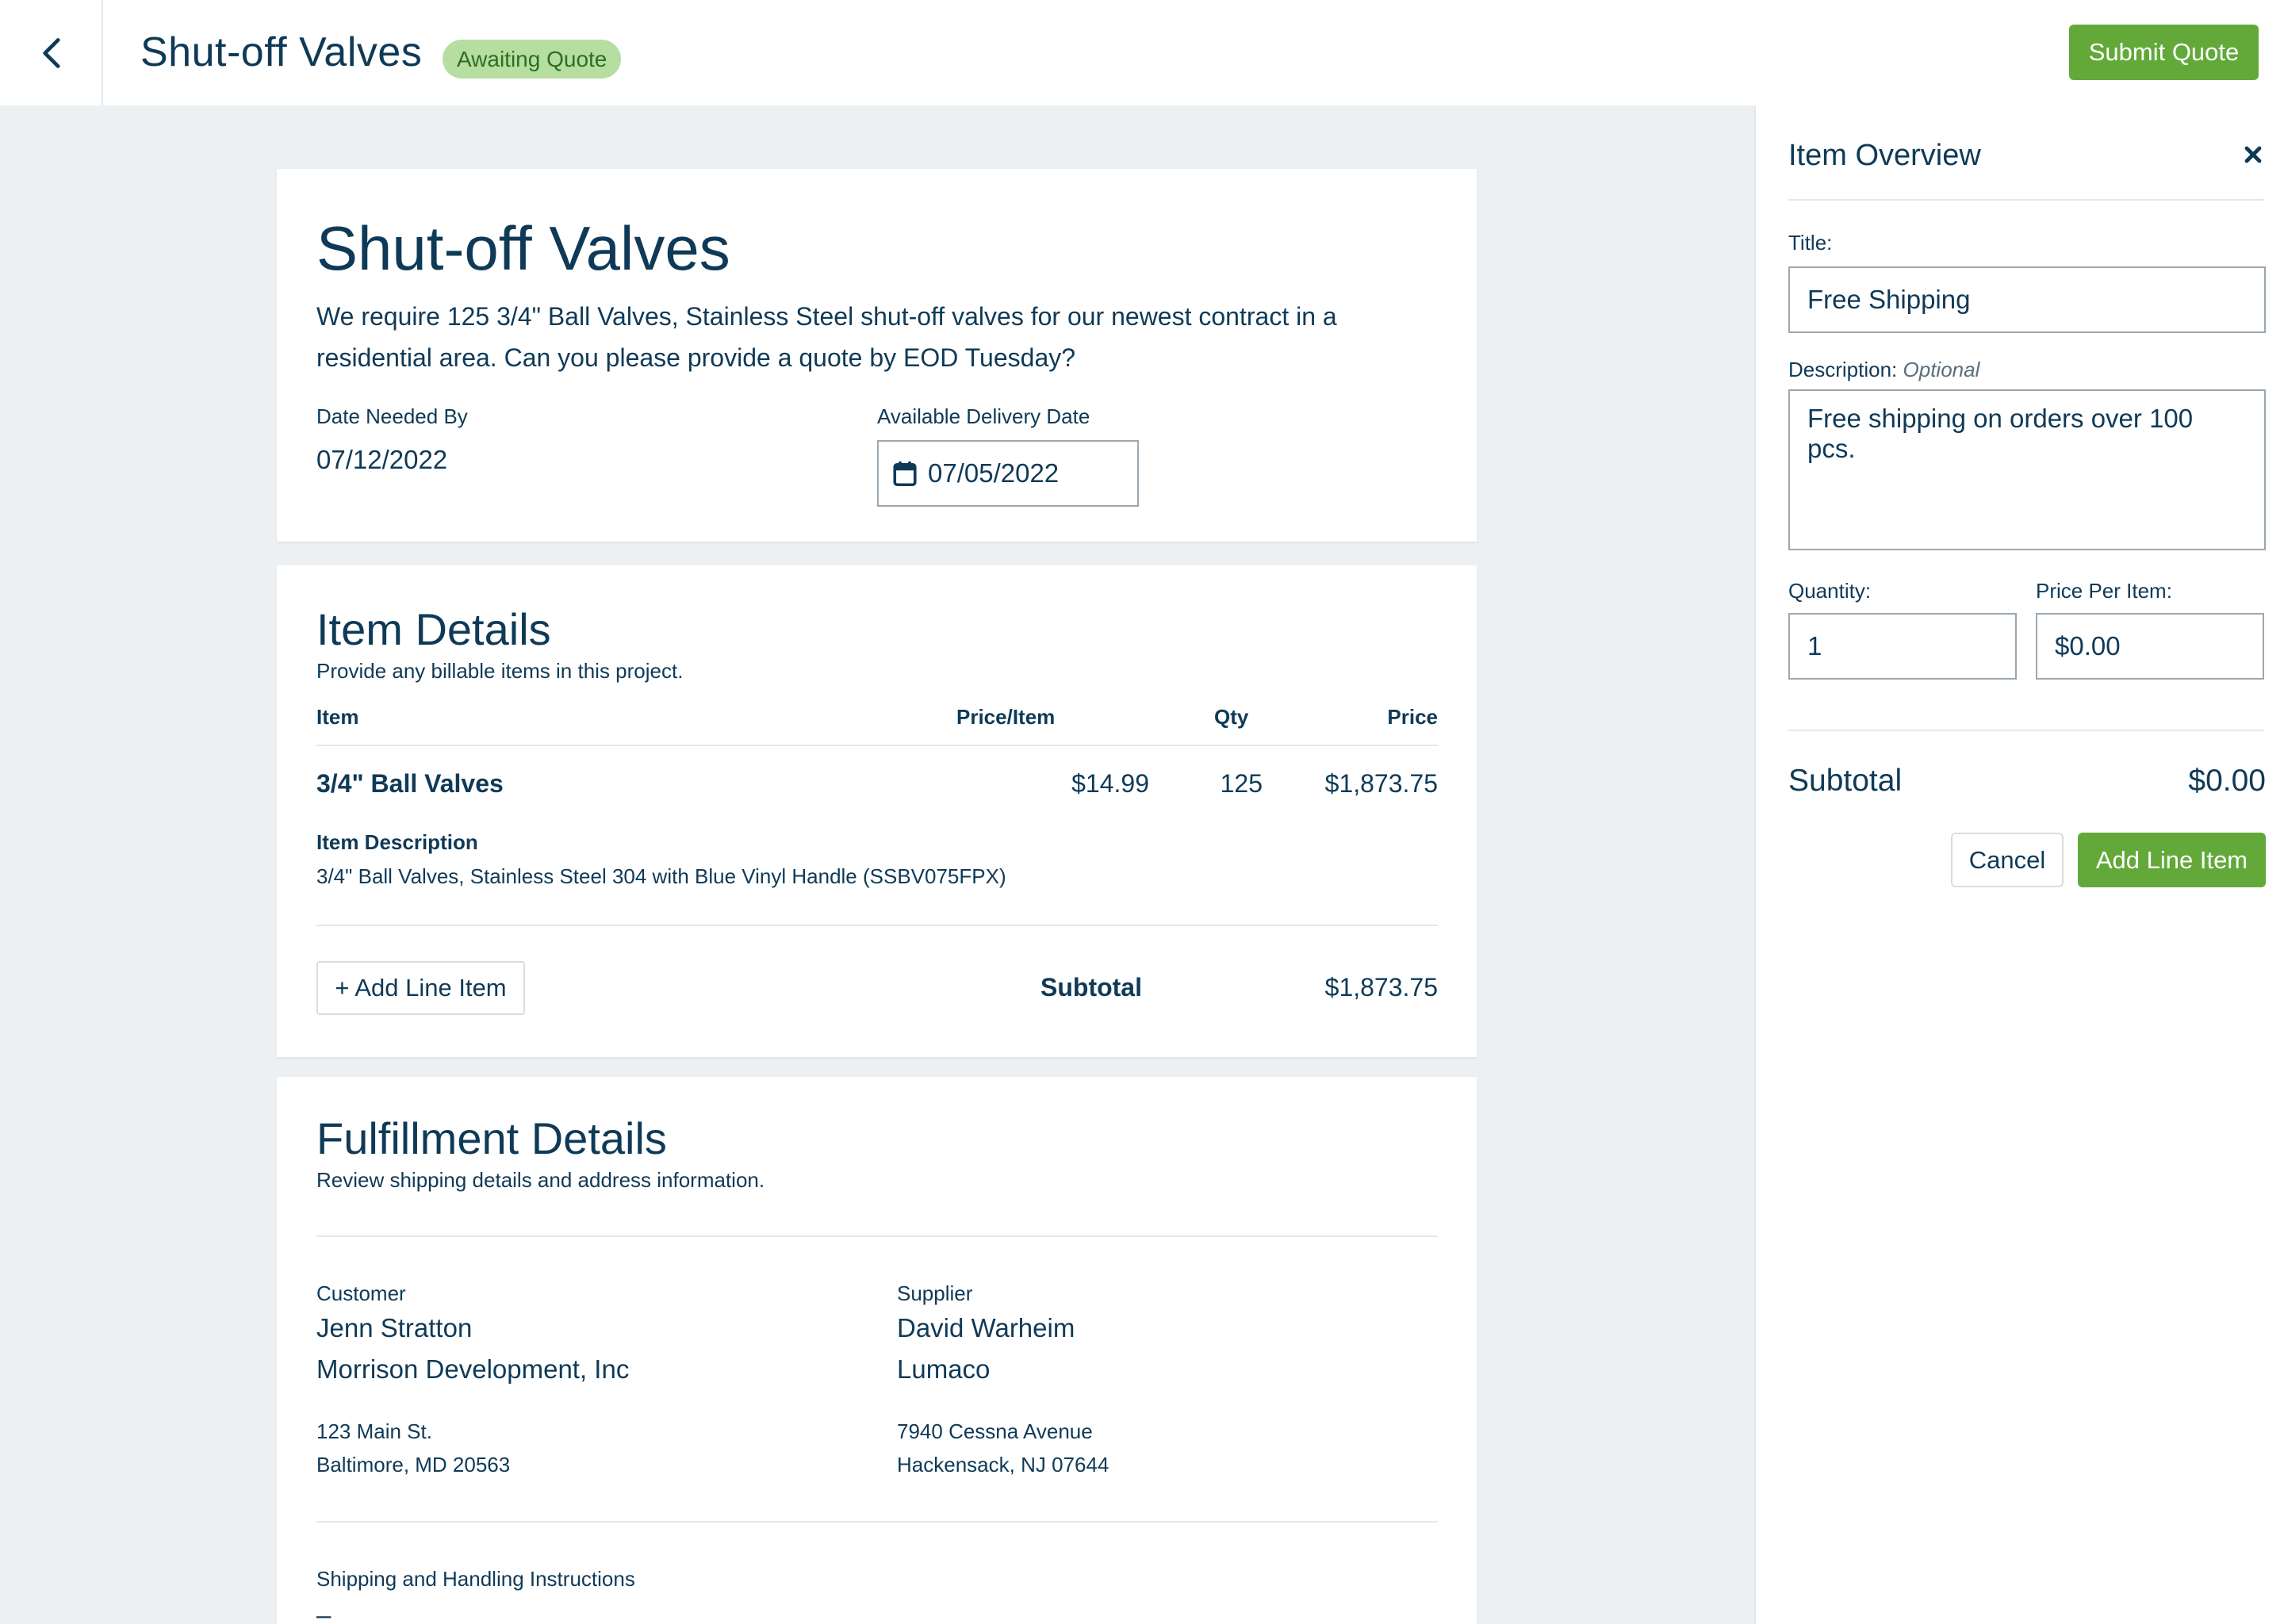 The width and height of the screenshot is (2284, 1624). What do you see at coordinates (1810, 243) in the screenshot?
I see `title-field-label: Title:` at bounding box center [1810, 243].